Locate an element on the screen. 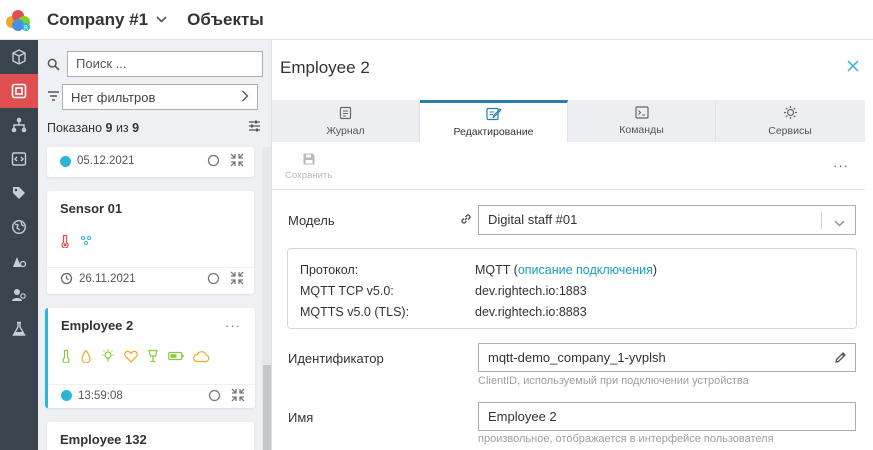 Image resolution: width=873 pixels, height=450 pixels. left-nav is located at coordinates (19, 245).